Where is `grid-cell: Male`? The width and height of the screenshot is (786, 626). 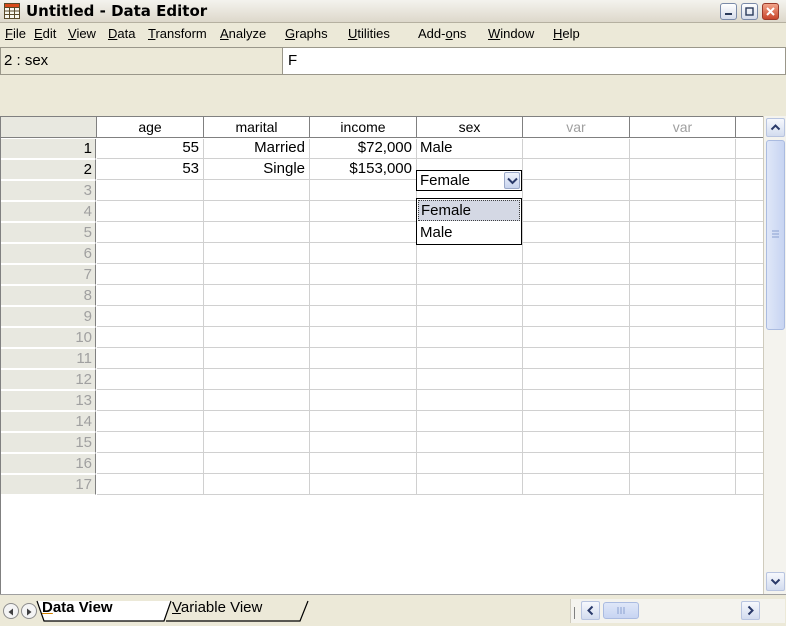 grid-cell: Male is located at coordinates (470, 148).